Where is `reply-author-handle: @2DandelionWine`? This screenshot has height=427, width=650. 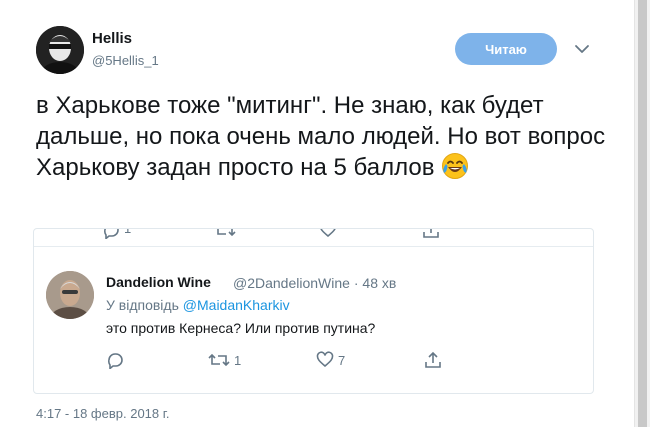 reply-author-handle: @2DandelionWine is located at coordinates (291, 283).